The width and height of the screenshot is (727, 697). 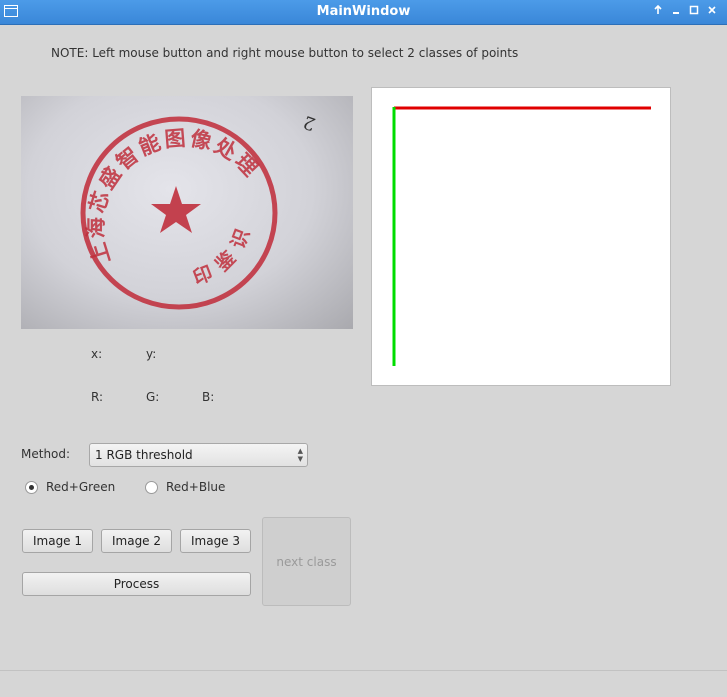 I want to click on next-class-button: next class, so click(x=306, y=561).